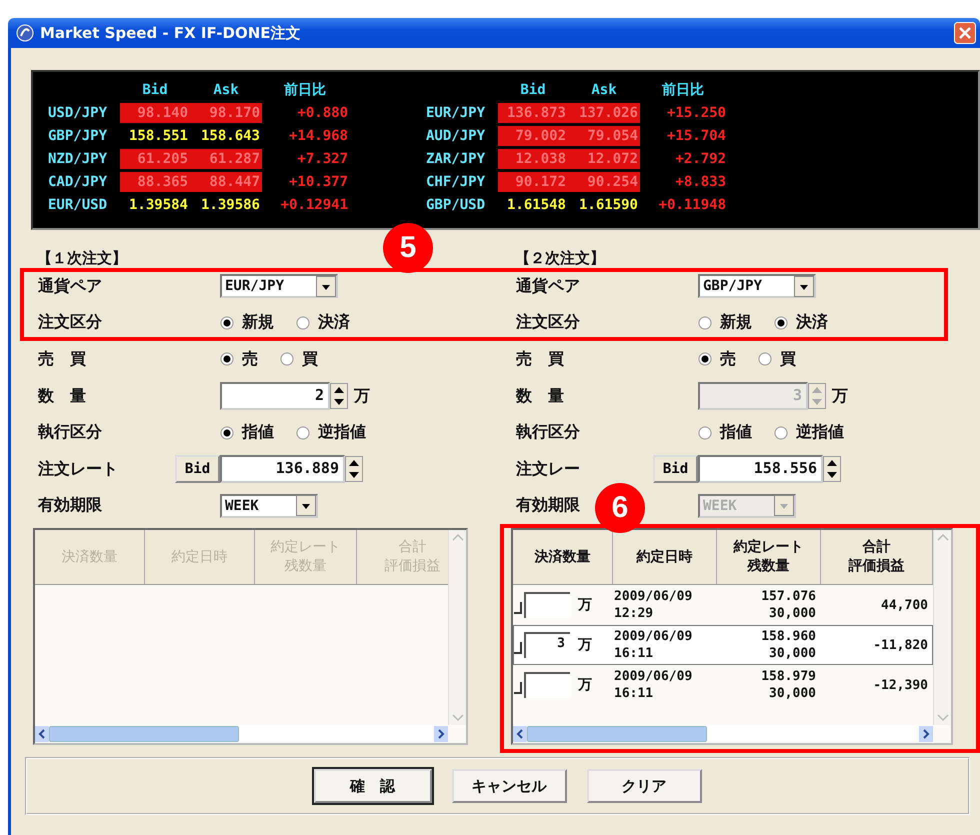 Image resolution: width=980 pixels, height=835 pixels. Describe the element at coordinates (155, 182) in the screenshot. I see `bid-price: 88.365` at that location.